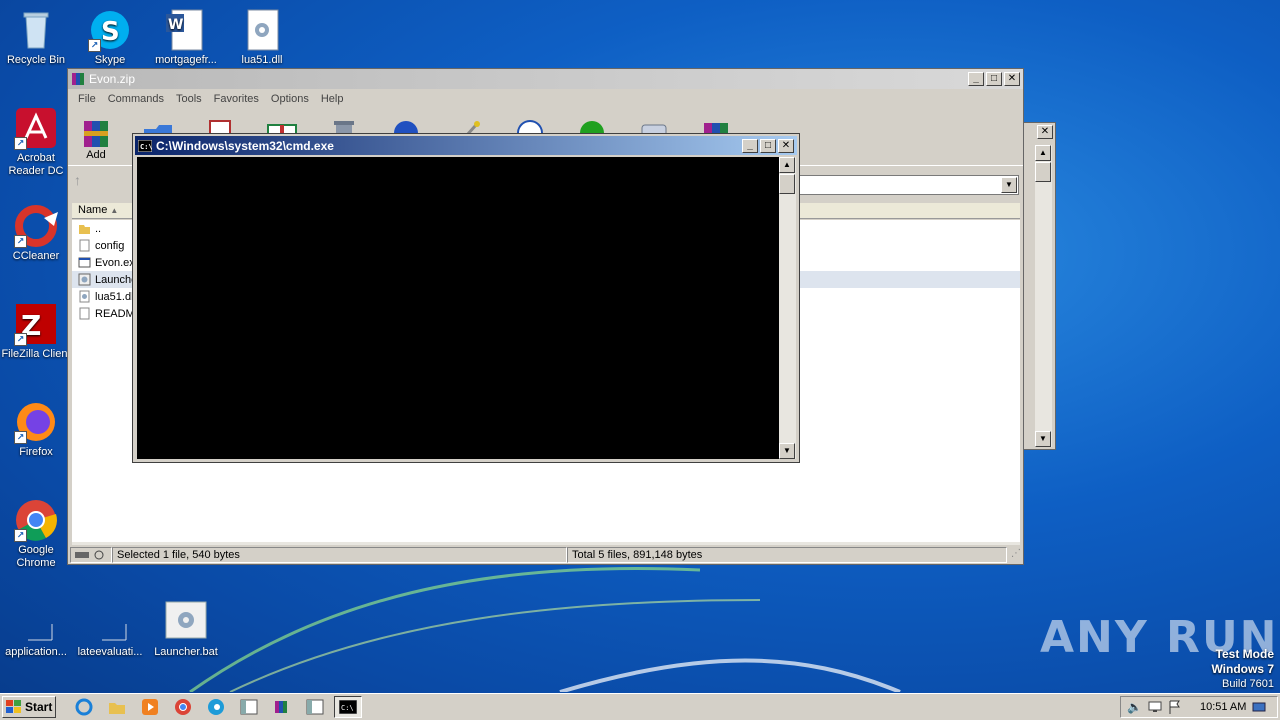 Image resolution: width=1280 pixels, height=720 pixels. Describe the element at coordinates (1009, 185) in the screenshot. I see `dropdown-arrow-icon: ▼` at that location.